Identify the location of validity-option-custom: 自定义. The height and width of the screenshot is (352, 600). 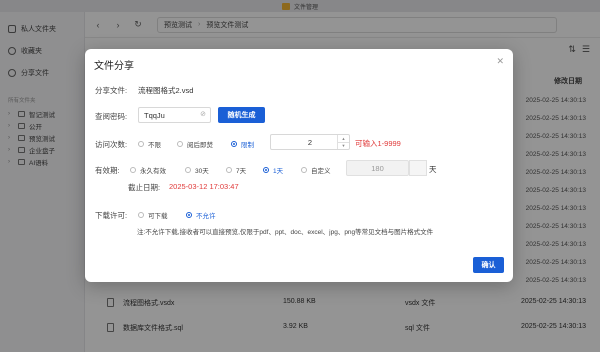
(316, 170).